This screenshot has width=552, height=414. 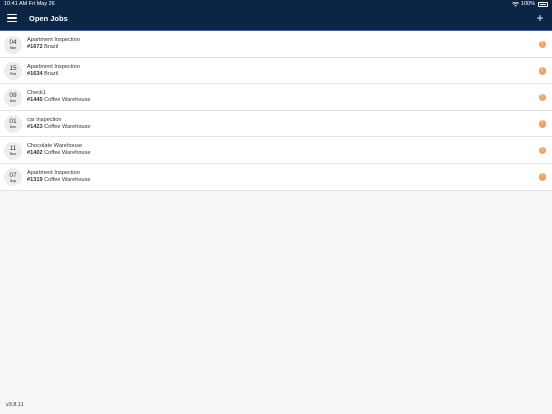 What do you see at coordinates (48, 18) in the screenshot?
I see `page-title: Open Jobs` at bounding box center [48, 18].